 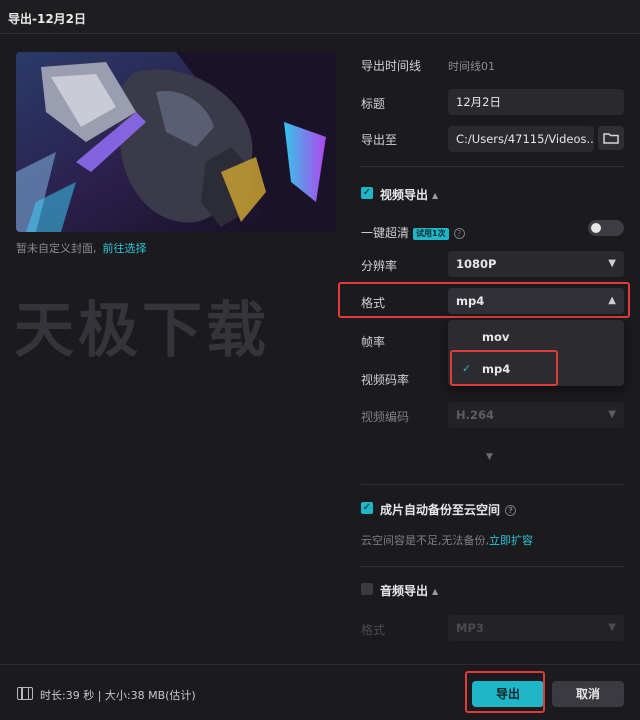 I want to click on browse-folder-button, so click(x=611, y=138).